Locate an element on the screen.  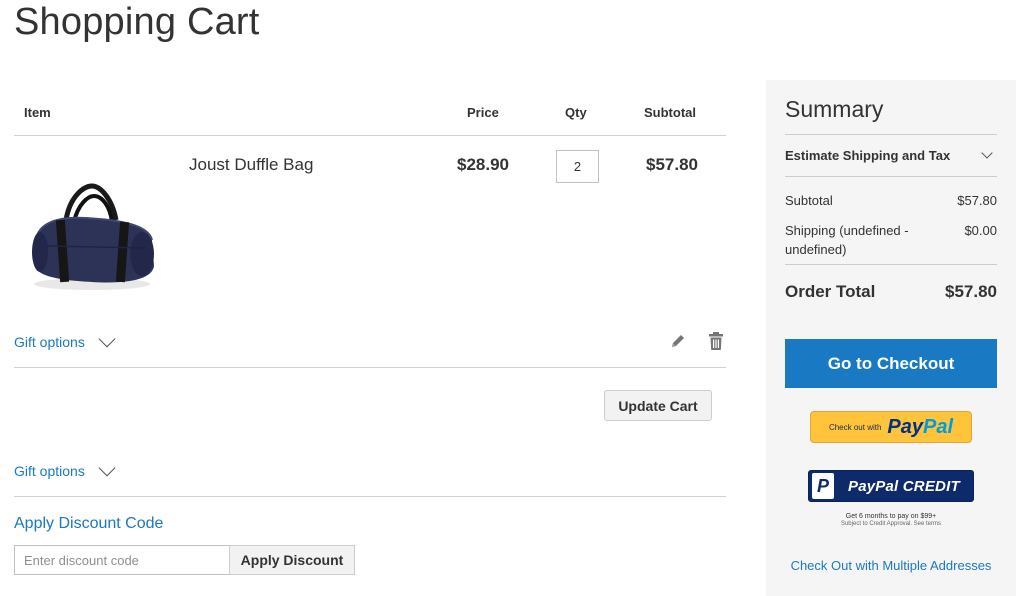
estimate-shipping-toggle: Estimate Shipping and Tax is located at coordinates (891, 155).